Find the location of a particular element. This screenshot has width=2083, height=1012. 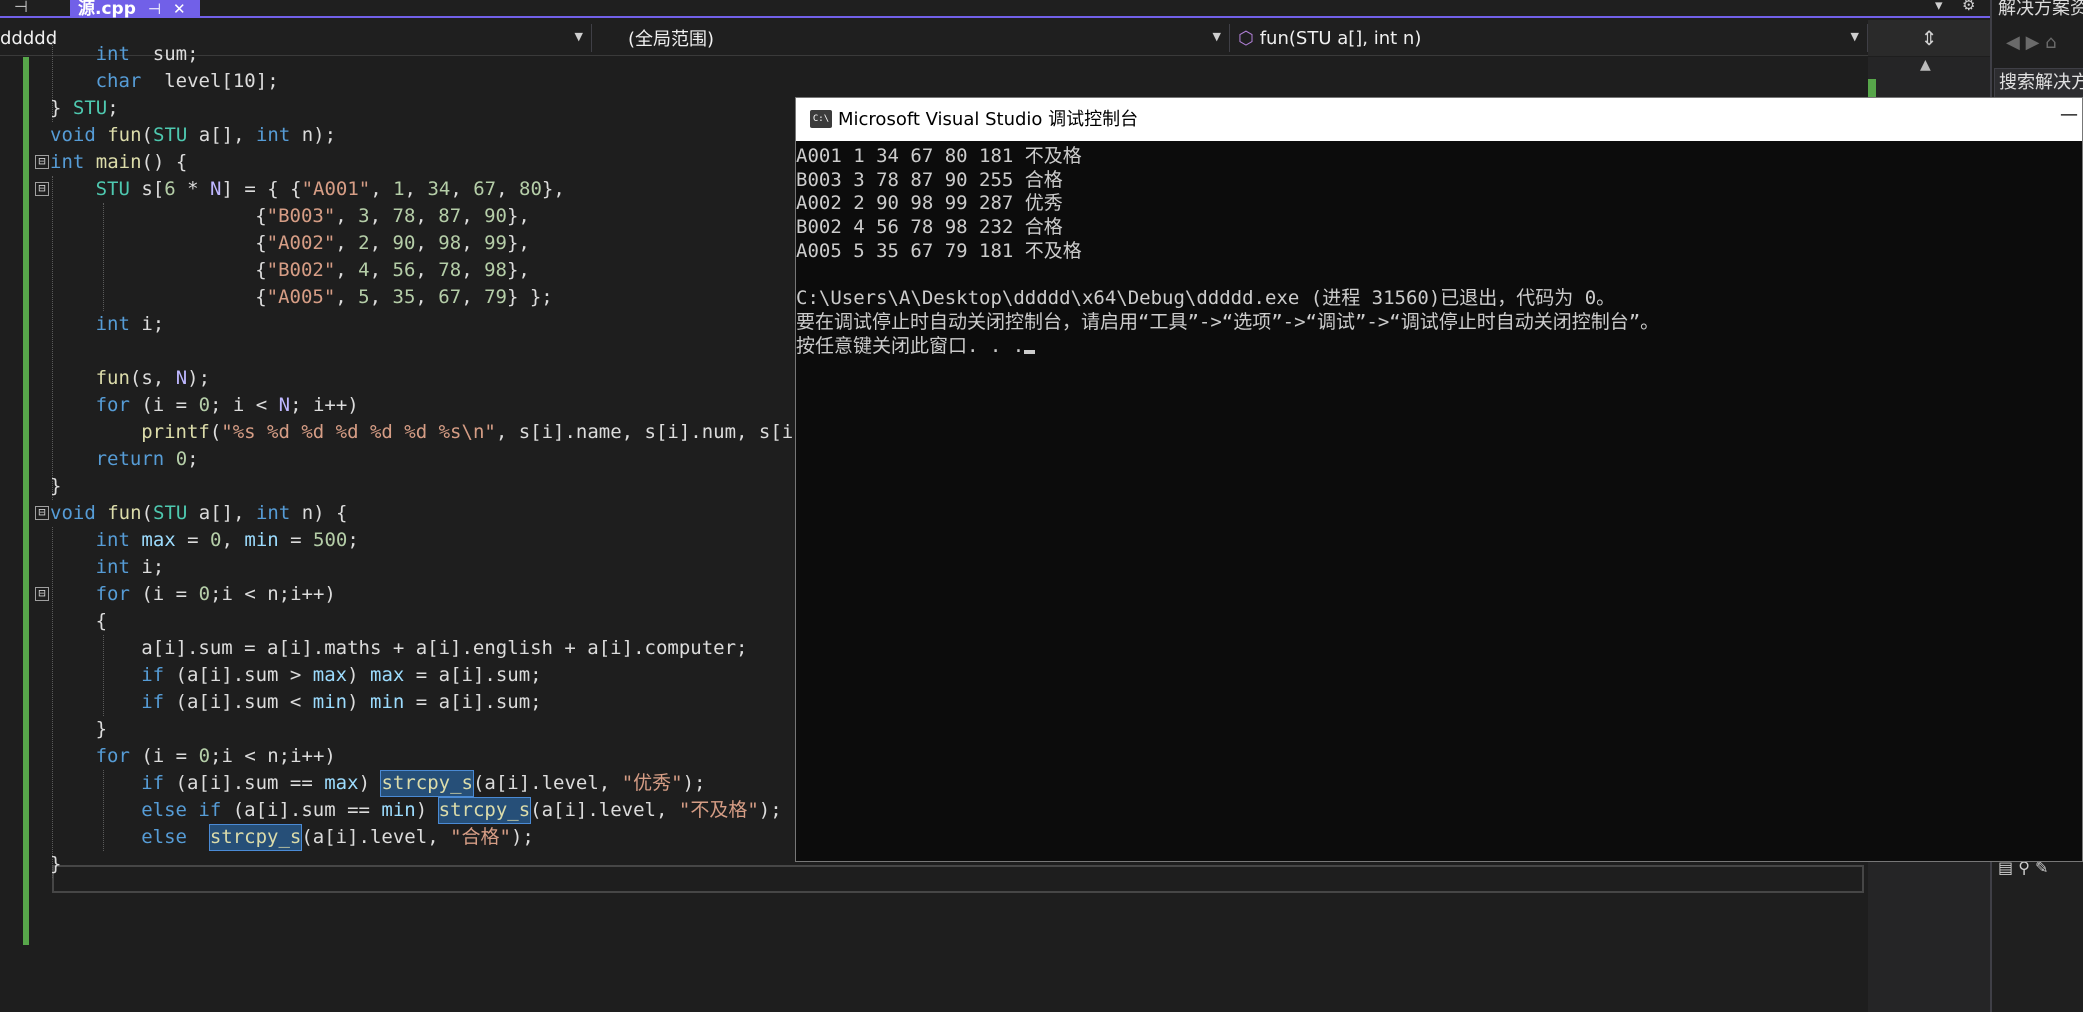

code-token: }, is located at coordinates (553, 189).